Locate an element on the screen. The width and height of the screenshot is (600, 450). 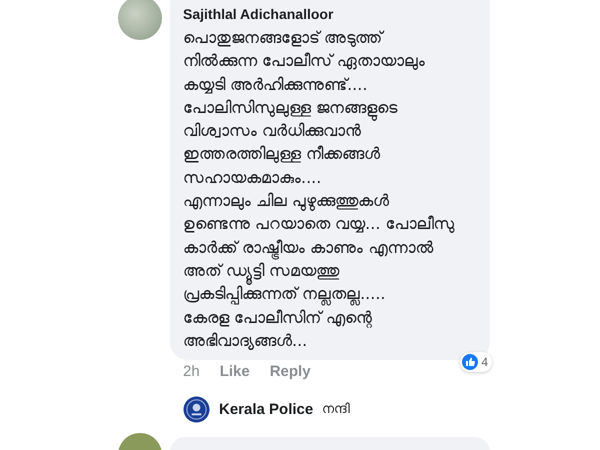
like-icon is located at coordinates (470, 362).